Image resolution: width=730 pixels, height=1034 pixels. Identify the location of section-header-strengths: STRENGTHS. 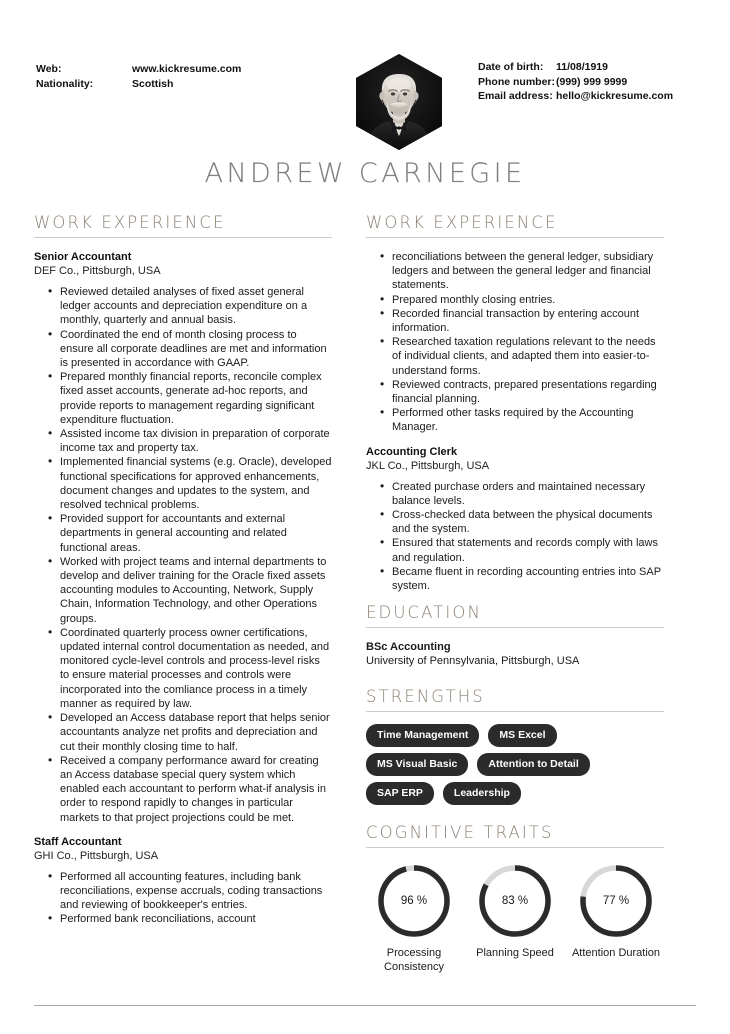
(515, 700).